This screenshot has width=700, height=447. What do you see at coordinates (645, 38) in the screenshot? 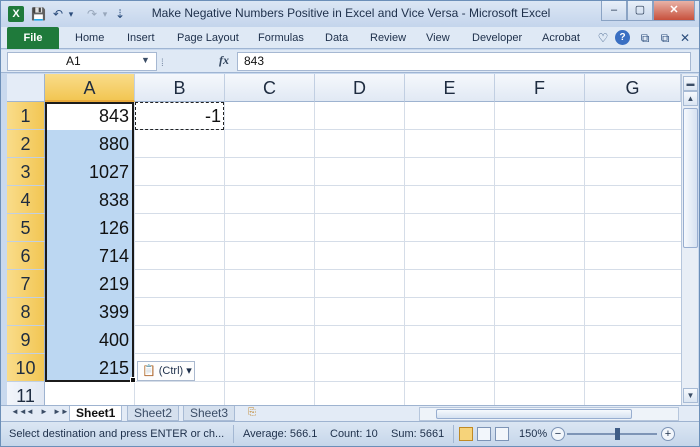
I see `workbook-minimize-icon: ⧉` at bounding box center [645, 38].